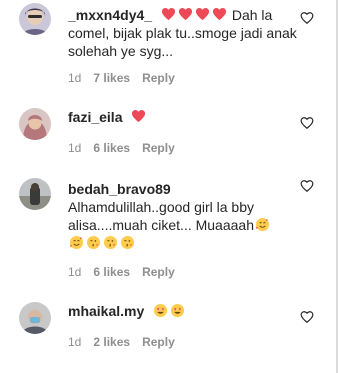 This screenshot has height=373, width=338. Describe the element at coordinates (106, 311) in the screenshot. I see `comment-username: mhaikal.my` at that location.